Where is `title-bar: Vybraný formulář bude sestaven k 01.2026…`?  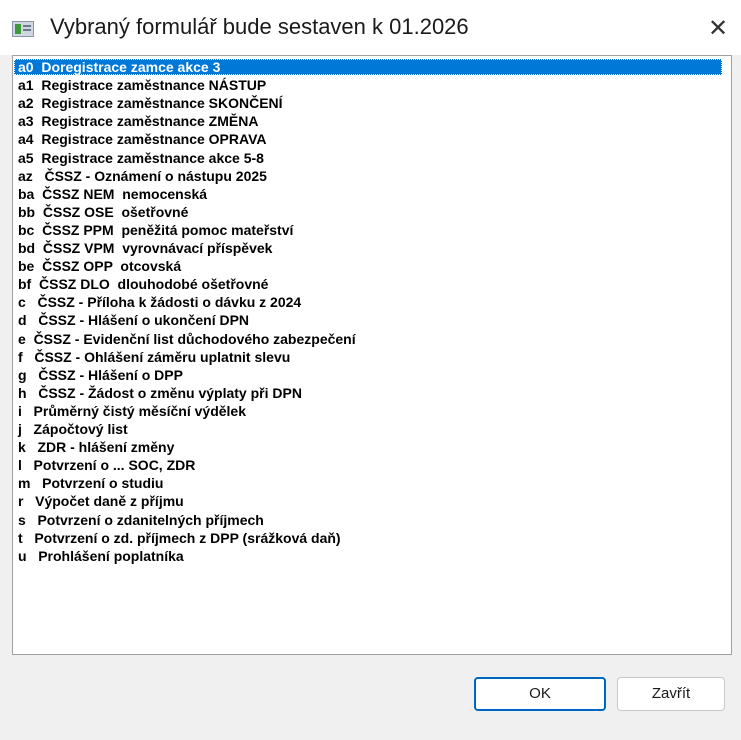 title-bar: Vybraný formulář bude sestaven k 01.2026… is located at coordinates (370, 27).